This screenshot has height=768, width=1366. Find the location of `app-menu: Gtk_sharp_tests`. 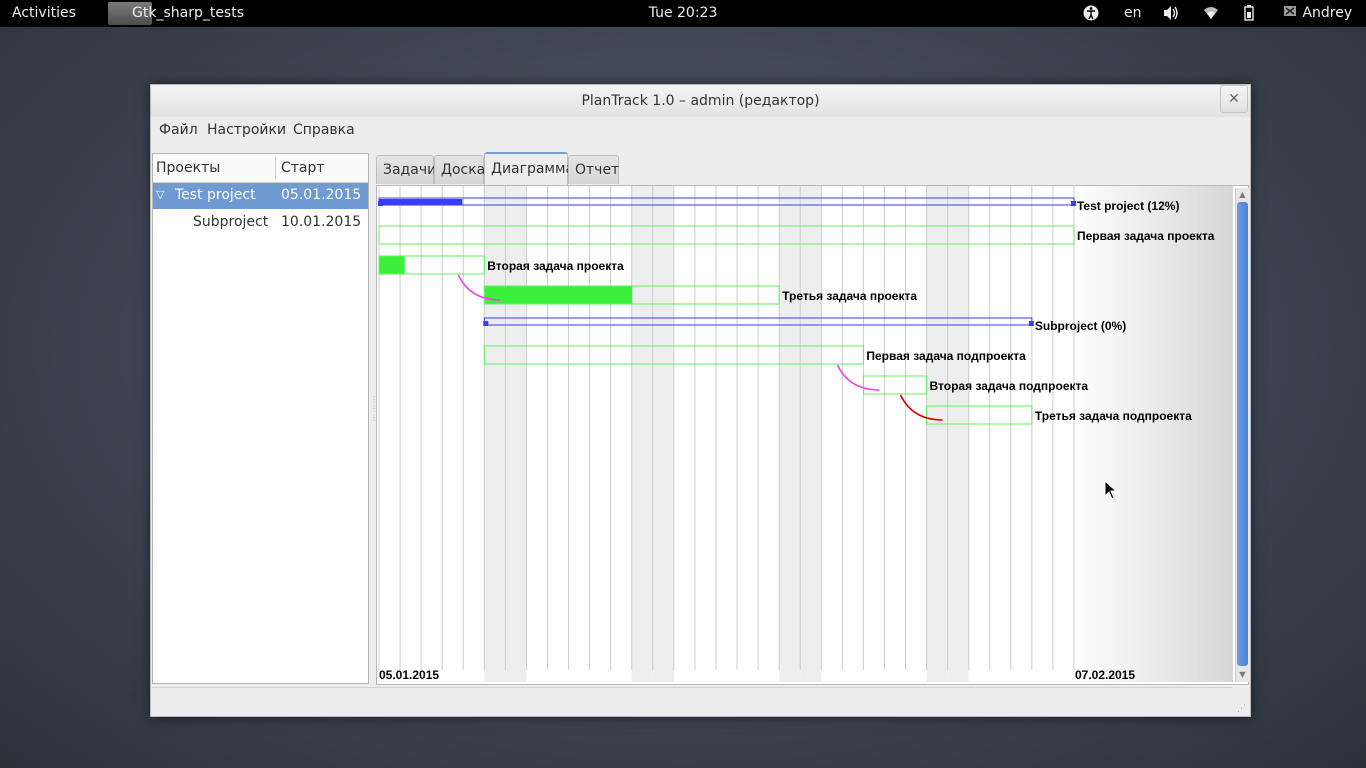

app-menu: Gtk_sharp_tests is located at coordinates (183, 13).